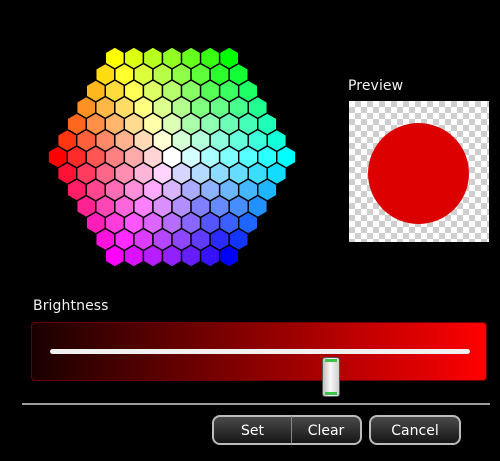  Describe the element at coordinates (415, 430) in the screenshot. I see `cancel-button: Cancel` at that location.